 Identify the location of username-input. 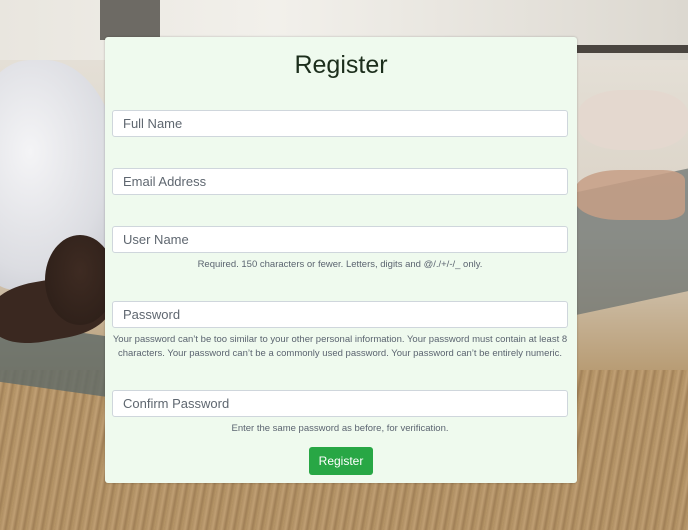
(340, 239).